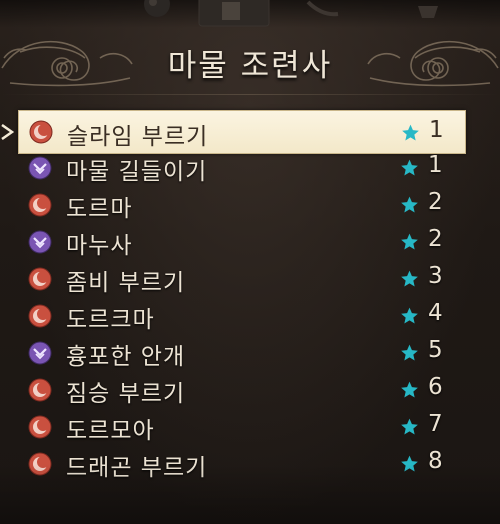  I want to click on skill-name: 짐승 부르기, so click(126, 394).